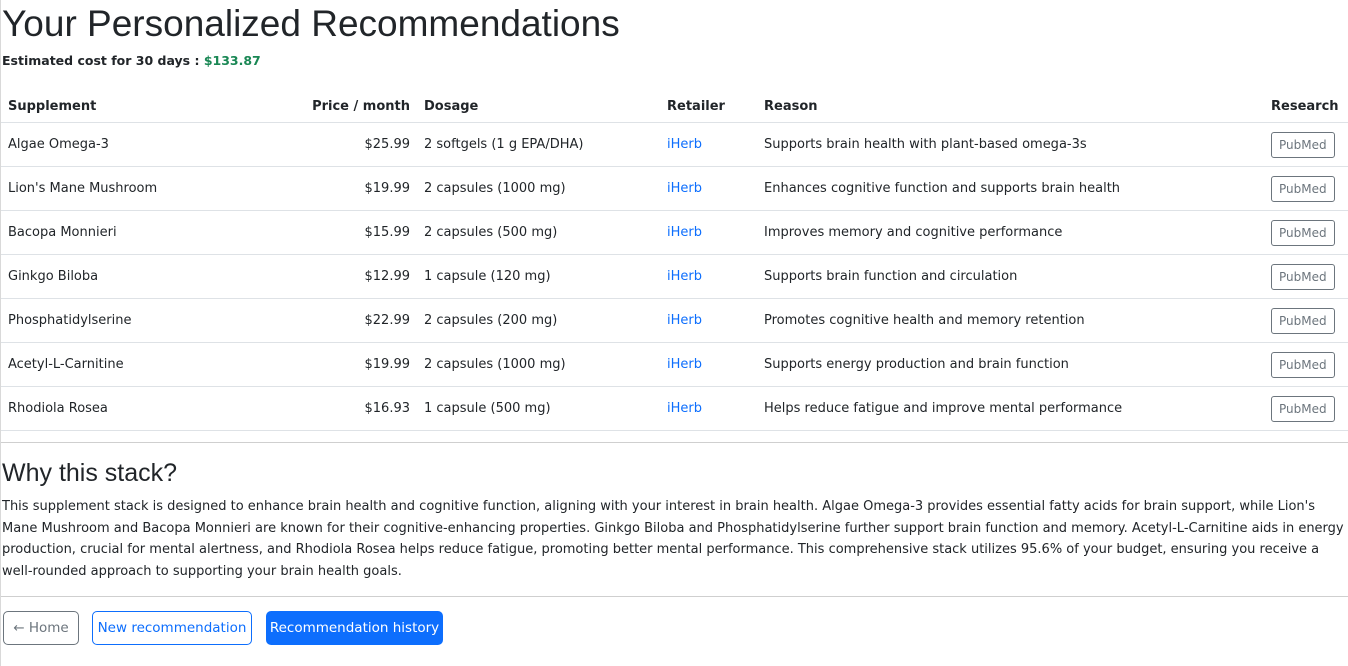 This screenshot has width=1348, height=666. I want to click on column-header-dosage: Dosage, so click(538, 107).